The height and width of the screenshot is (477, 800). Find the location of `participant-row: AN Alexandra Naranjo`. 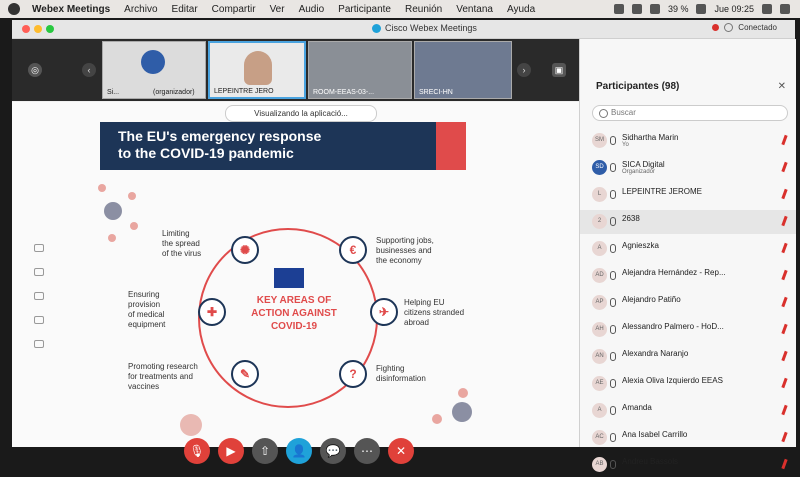

participant-row: AN Alexandra Naranjo is located at coordinates (688, 357).